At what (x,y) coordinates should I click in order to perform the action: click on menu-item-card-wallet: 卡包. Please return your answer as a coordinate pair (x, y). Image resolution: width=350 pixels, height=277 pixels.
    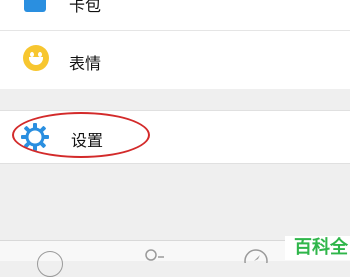
    Looking at the image, I should click on (175, 15).